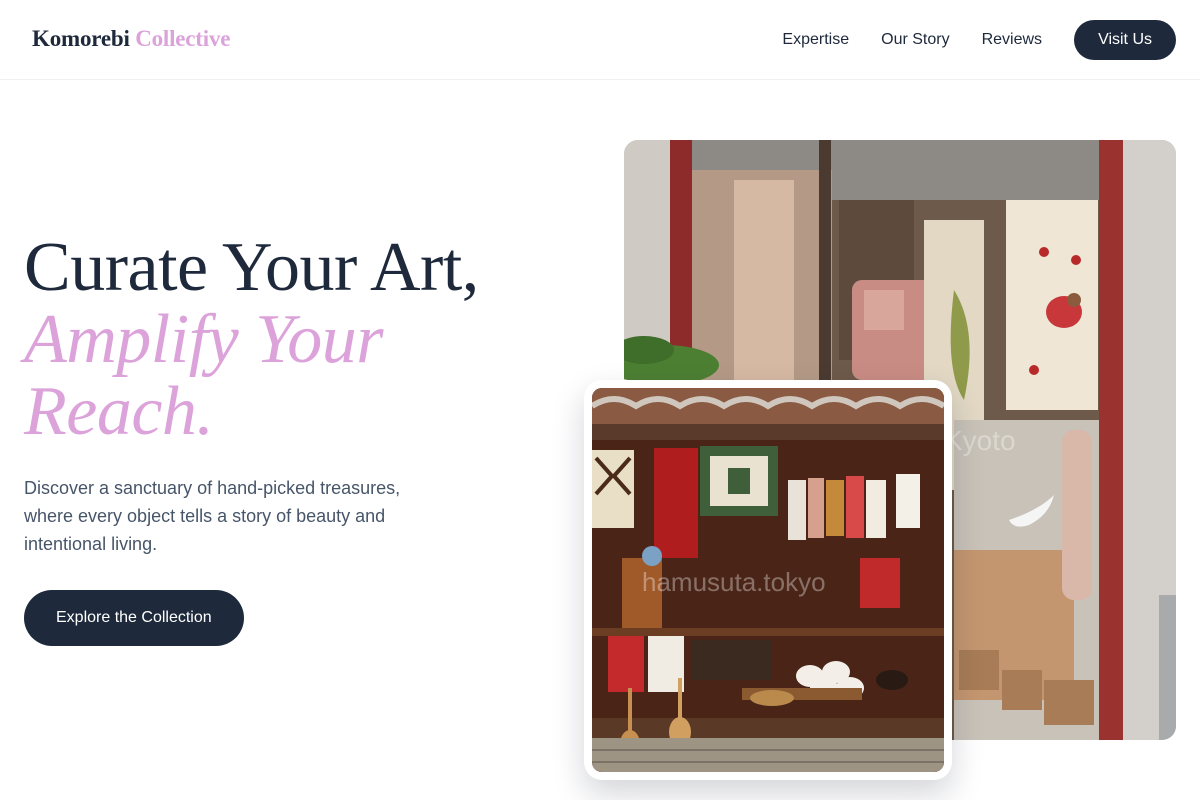 This screenshot has height=800, width=1200. What do you see at coordinates (131, 39) in the screenshot?
I see `brand-logo: Komorebi Collective` at bounding box center [131, 39].